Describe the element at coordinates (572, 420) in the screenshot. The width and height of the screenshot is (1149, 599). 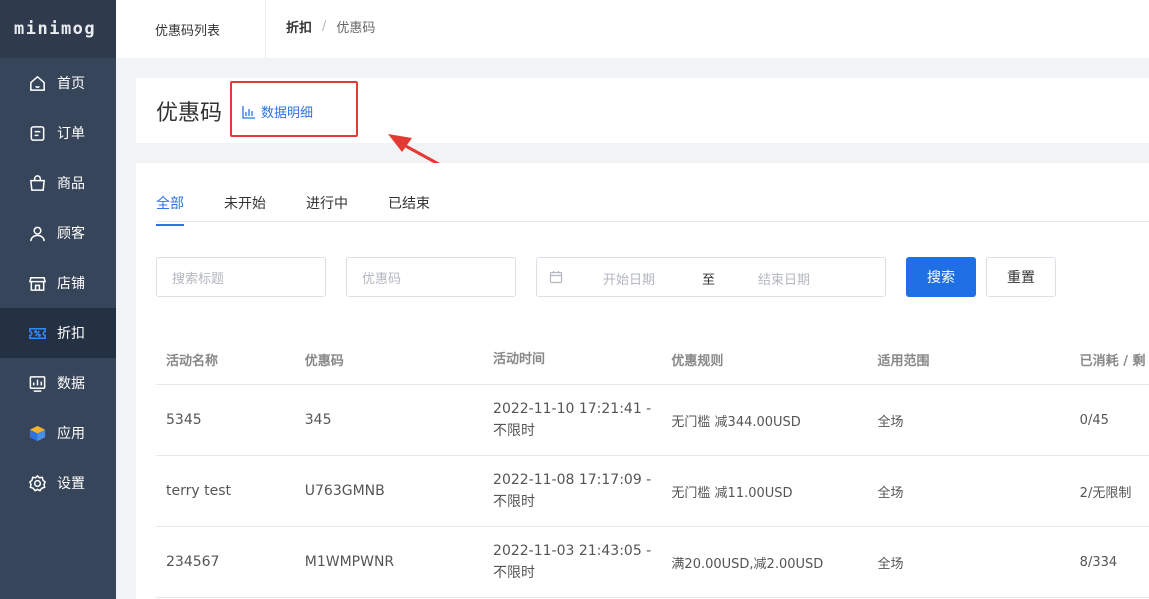
I see `cell-time: 2022-11-10 17:21:41 - 不限时` at that location.